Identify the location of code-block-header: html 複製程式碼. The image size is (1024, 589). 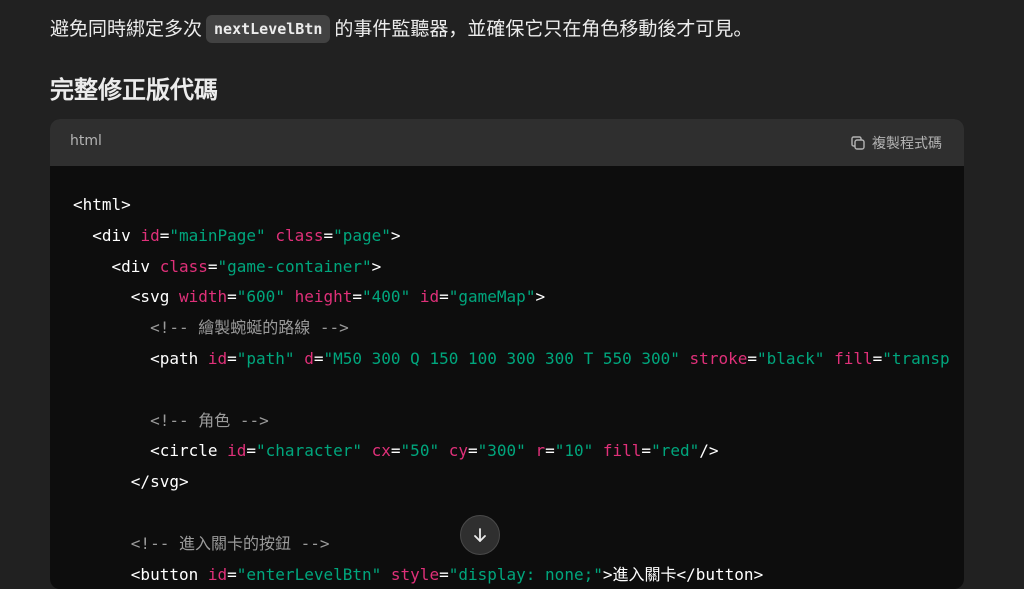
(507, 142).